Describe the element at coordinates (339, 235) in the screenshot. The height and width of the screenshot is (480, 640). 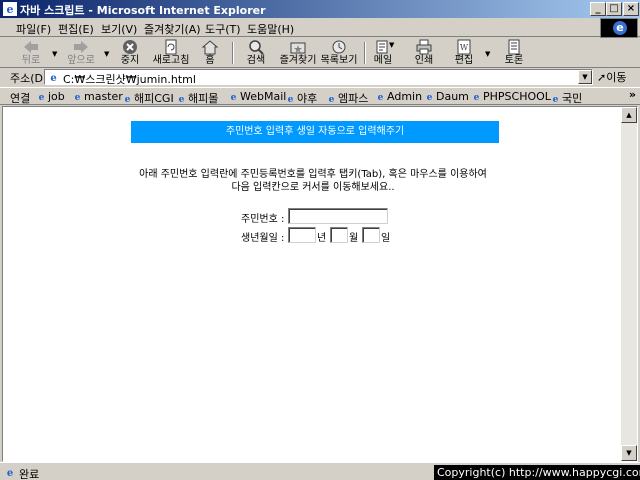
I see `month-input` at that location.